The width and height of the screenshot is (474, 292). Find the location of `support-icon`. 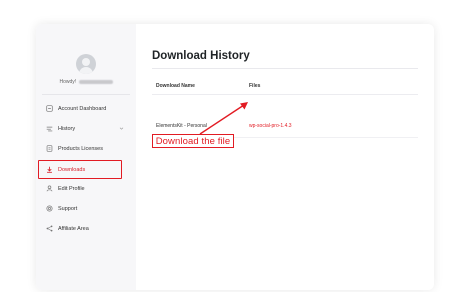

support-icon is located at coordinates (49, 209).